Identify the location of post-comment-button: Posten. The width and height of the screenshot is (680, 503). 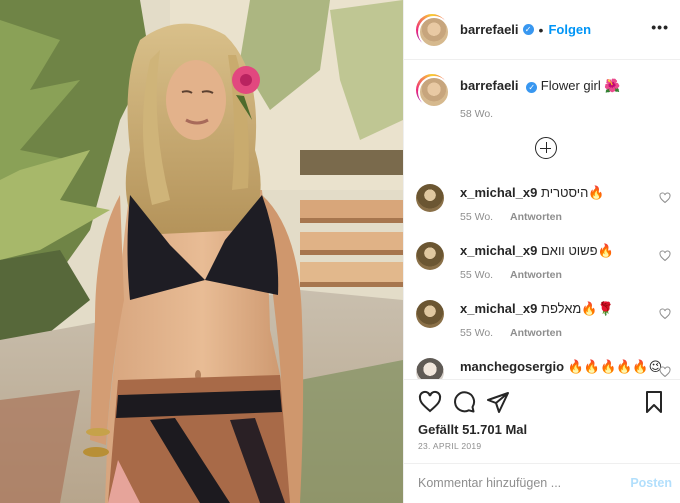
(651, 483).